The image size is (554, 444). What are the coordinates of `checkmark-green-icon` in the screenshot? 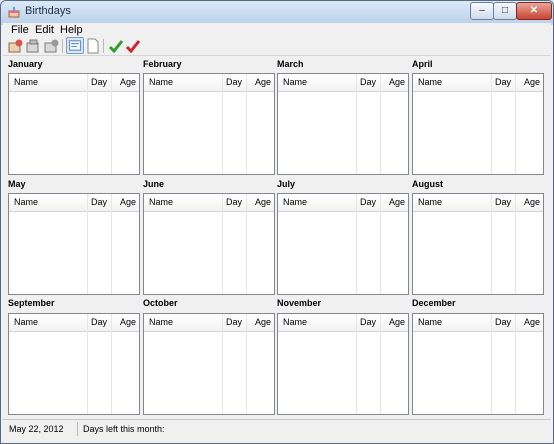 It's located at (116, 46).